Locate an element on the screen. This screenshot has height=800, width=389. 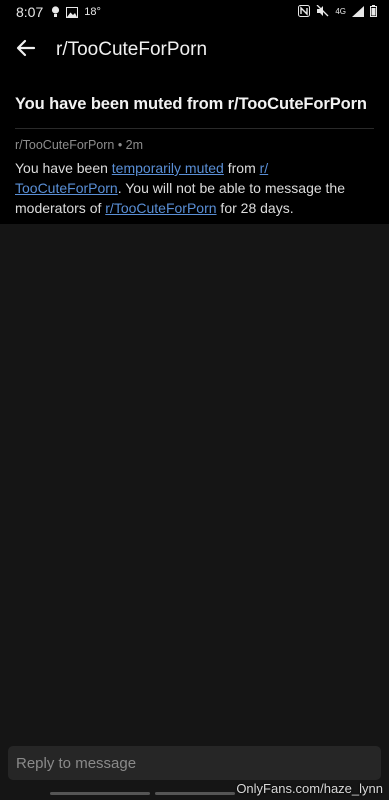
nav-handle-home is located at coordinates (195, 793).